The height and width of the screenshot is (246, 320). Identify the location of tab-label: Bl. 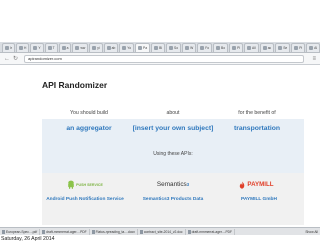
(161, 47).